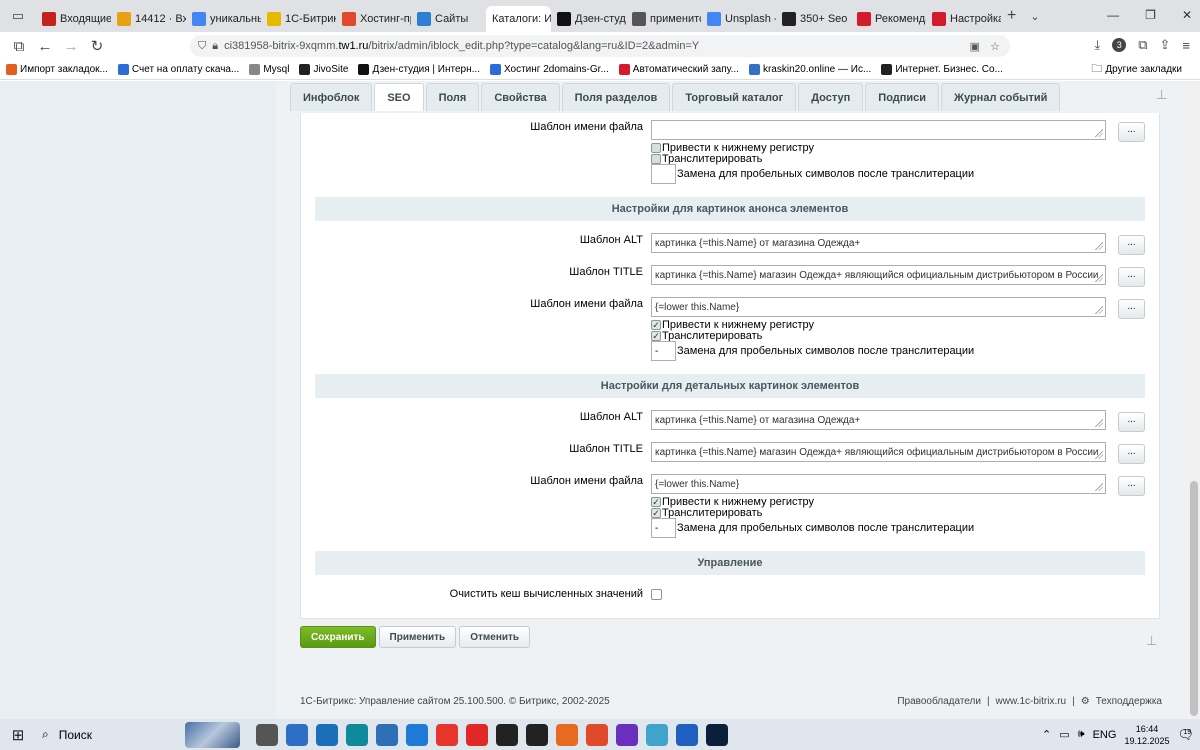 The width and height of the screenshot is (1200, 750). I want to click on yandex-browser-icon, so click(477, 734).